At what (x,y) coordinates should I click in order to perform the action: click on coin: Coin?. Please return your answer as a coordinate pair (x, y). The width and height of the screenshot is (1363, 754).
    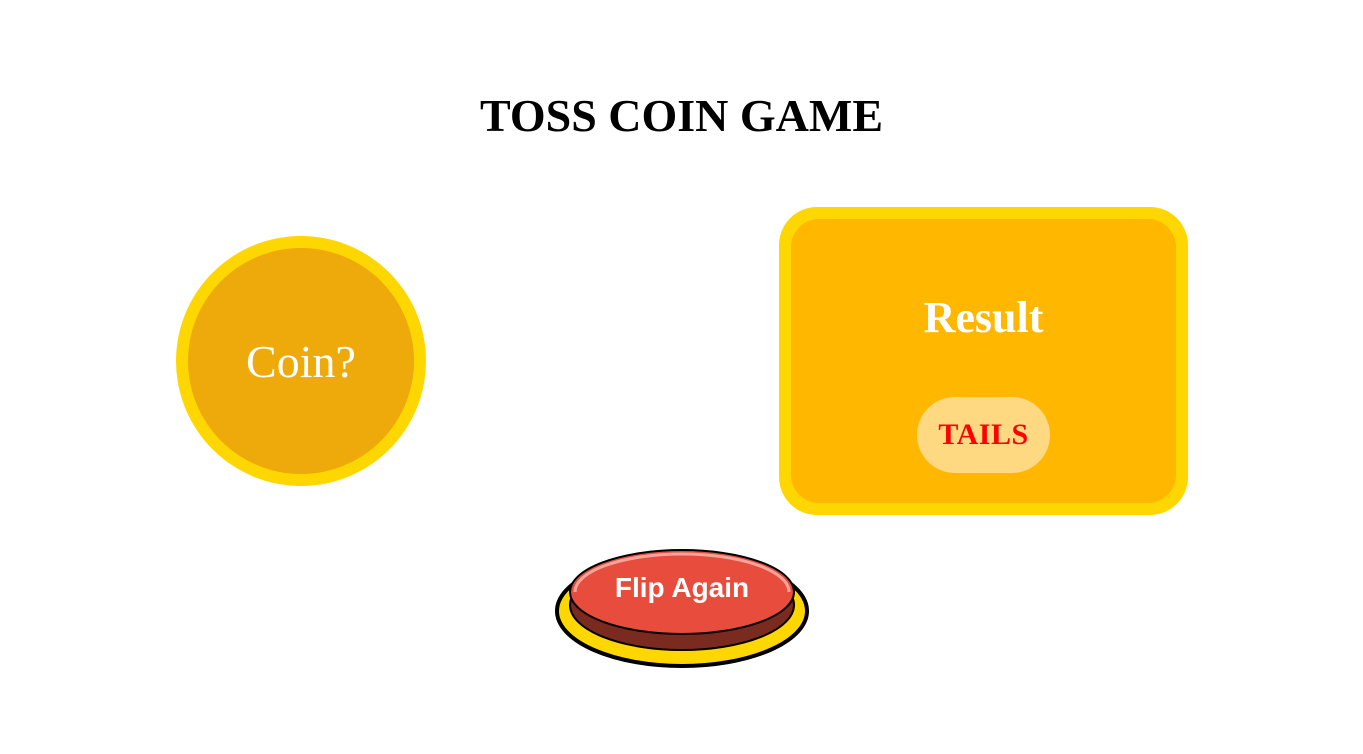
    Looking at the image, I should click on (301, 361).